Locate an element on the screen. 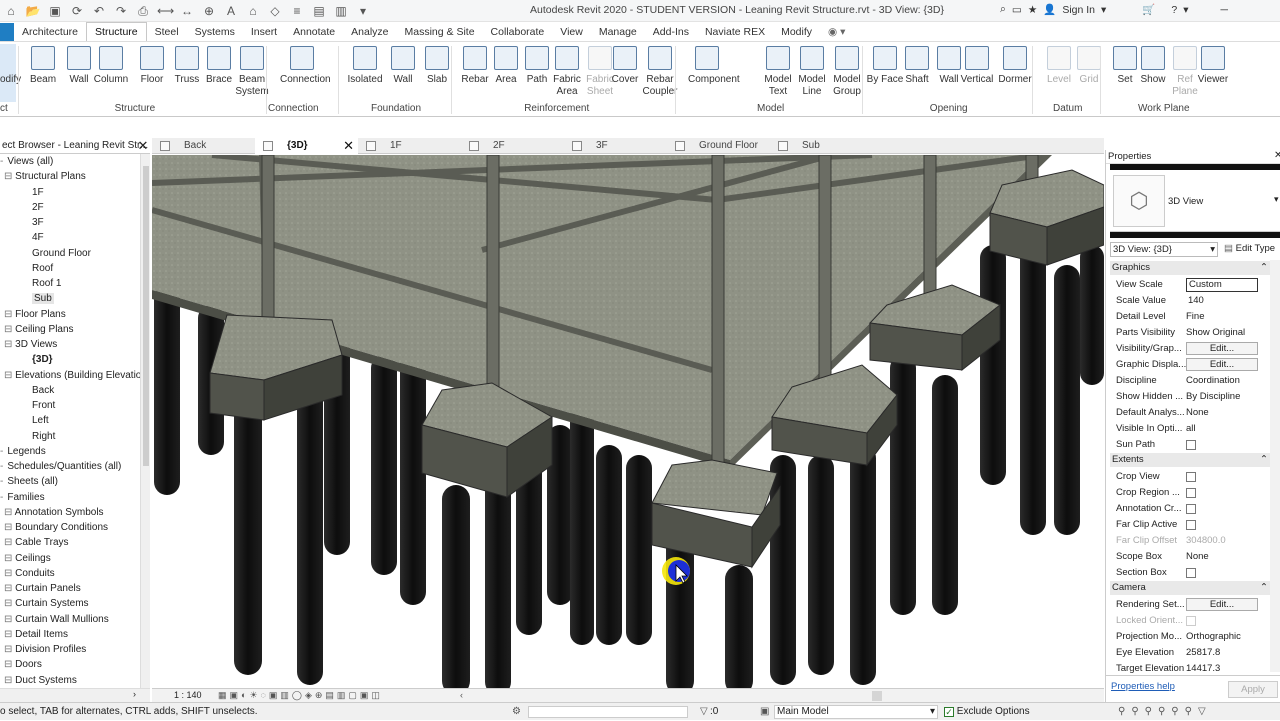 This screenshot has height=721, width=1280. browser-node: Roof 1 is located at coordinates (70, 283).